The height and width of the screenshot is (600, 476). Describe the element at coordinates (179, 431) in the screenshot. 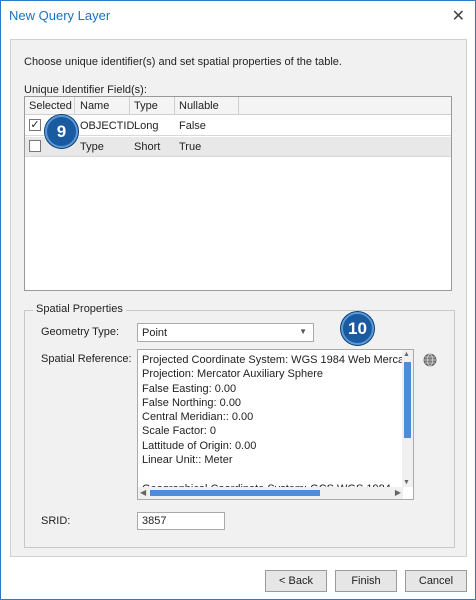

I see `sr-line: Scale Factor: 0` at that location.